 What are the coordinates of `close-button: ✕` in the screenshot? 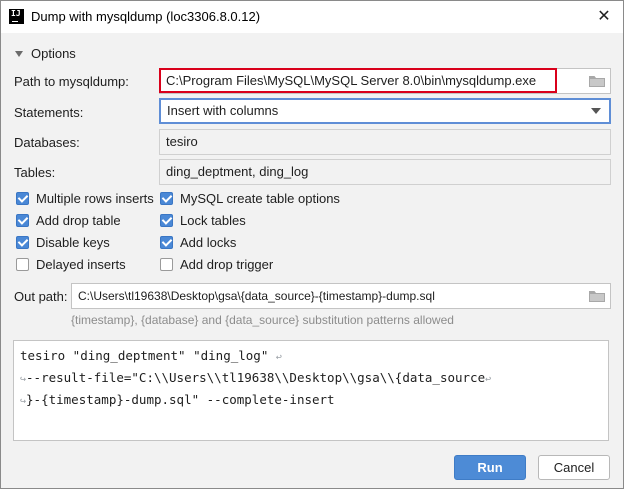 It's located at (604, 17).